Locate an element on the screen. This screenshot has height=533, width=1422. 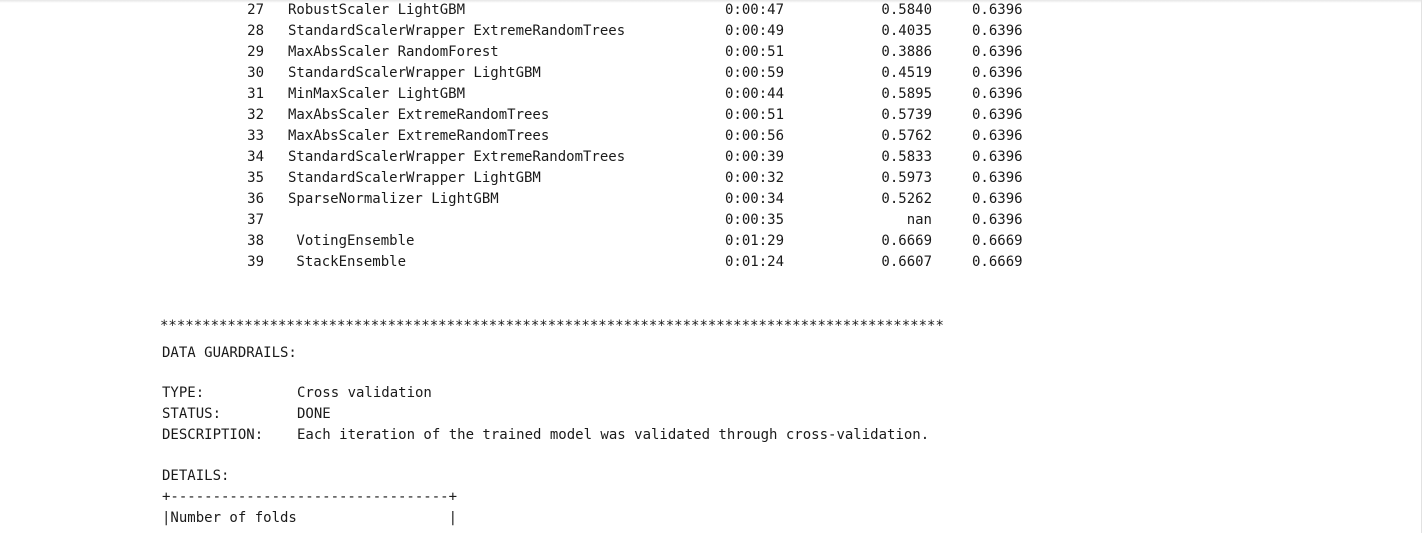
metric-value: 0.4035 is located at coordinates (906, 31).